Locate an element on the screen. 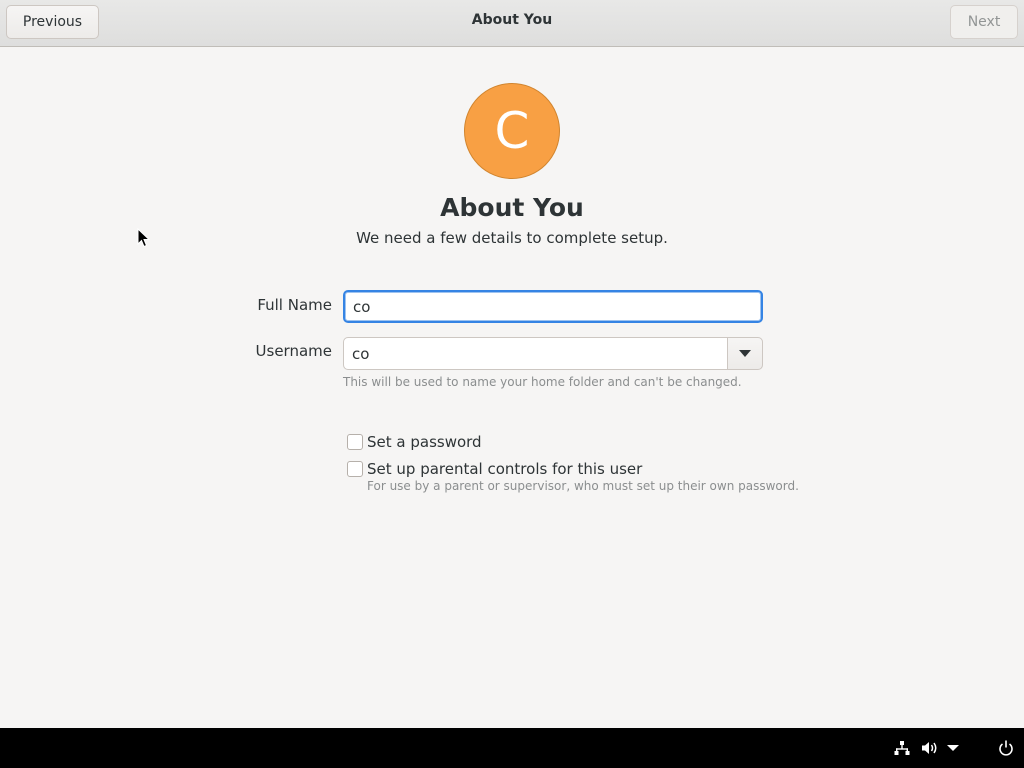 The image size is (1024, 768). chevron-down-icon is located at coordinates (745, 353).